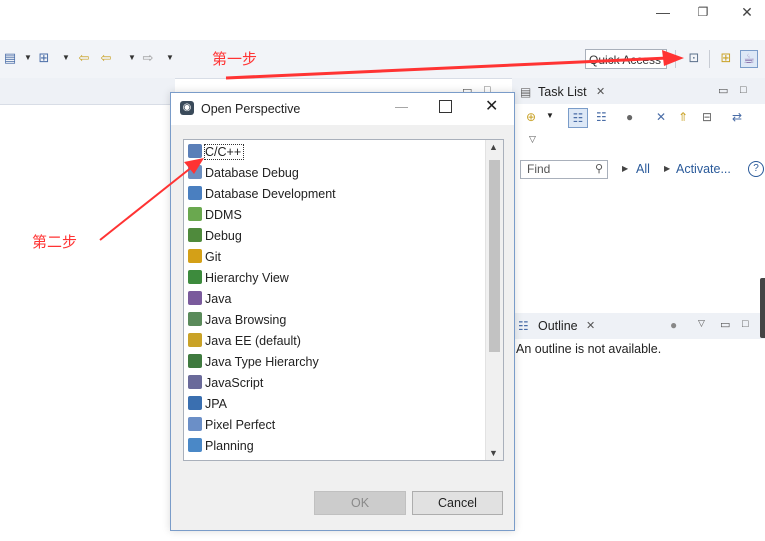  What do you see at coordinates (151, 199) in the screenshot?
I see `annotation-arrow-step2` at bounding box center [151, 199].